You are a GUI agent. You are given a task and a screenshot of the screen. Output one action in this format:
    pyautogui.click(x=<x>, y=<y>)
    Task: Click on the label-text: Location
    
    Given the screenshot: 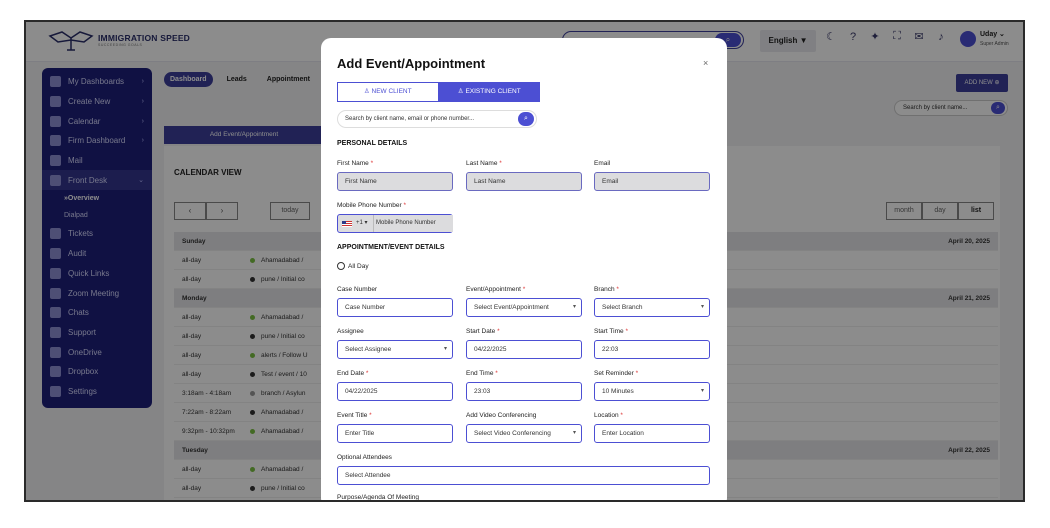 What is the action you would take?
    pyautogui.click(x=606, y=415)
    